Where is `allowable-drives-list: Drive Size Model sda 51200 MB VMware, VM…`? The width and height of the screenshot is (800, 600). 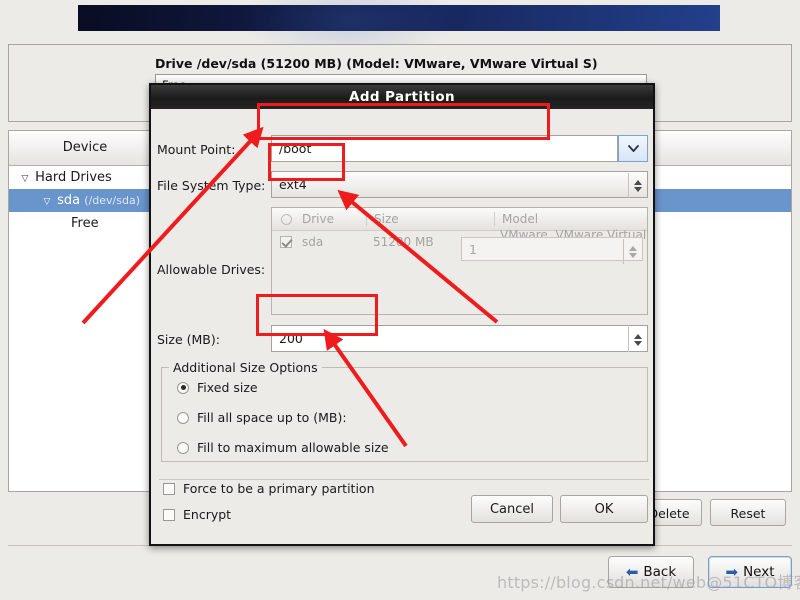 allowable-drives-list: Drive Size Model sda 51200 MB VMware, VM… is located at coordinates (459, 261).